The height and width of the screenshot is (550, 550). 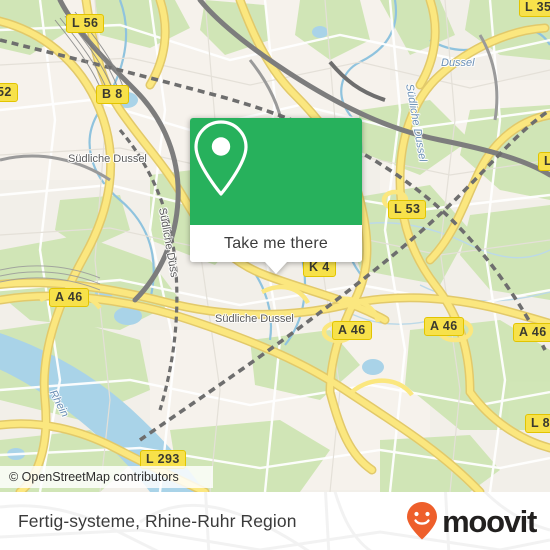 I want to click on road-shield-l85: L 85, so click(x=537, y=423).